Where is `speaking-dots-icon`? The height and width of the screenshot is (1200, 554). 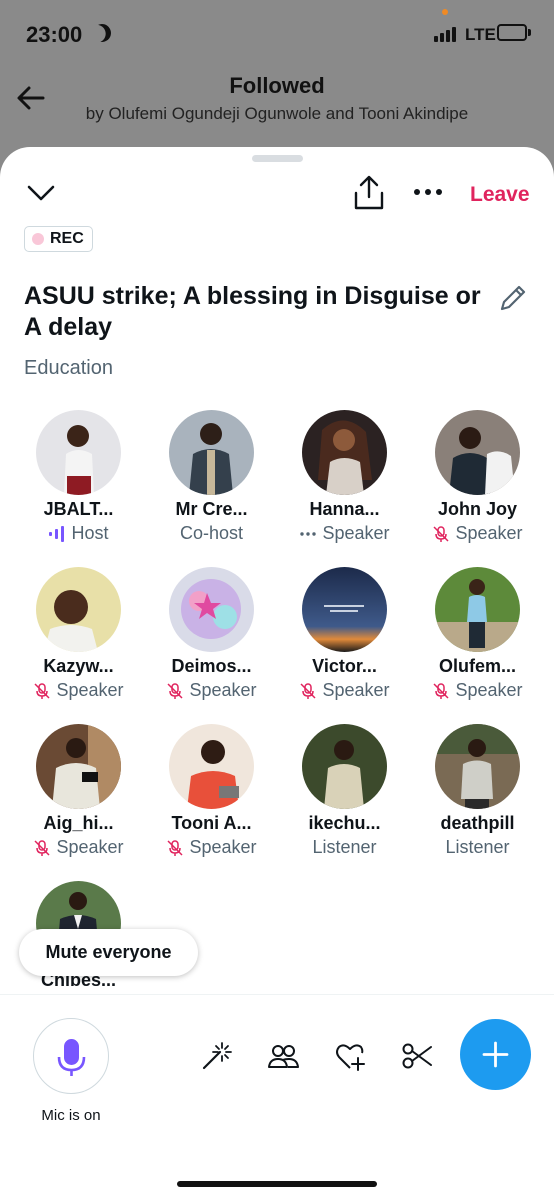 speaking-dots-icon is located at coordinates (308, 533).